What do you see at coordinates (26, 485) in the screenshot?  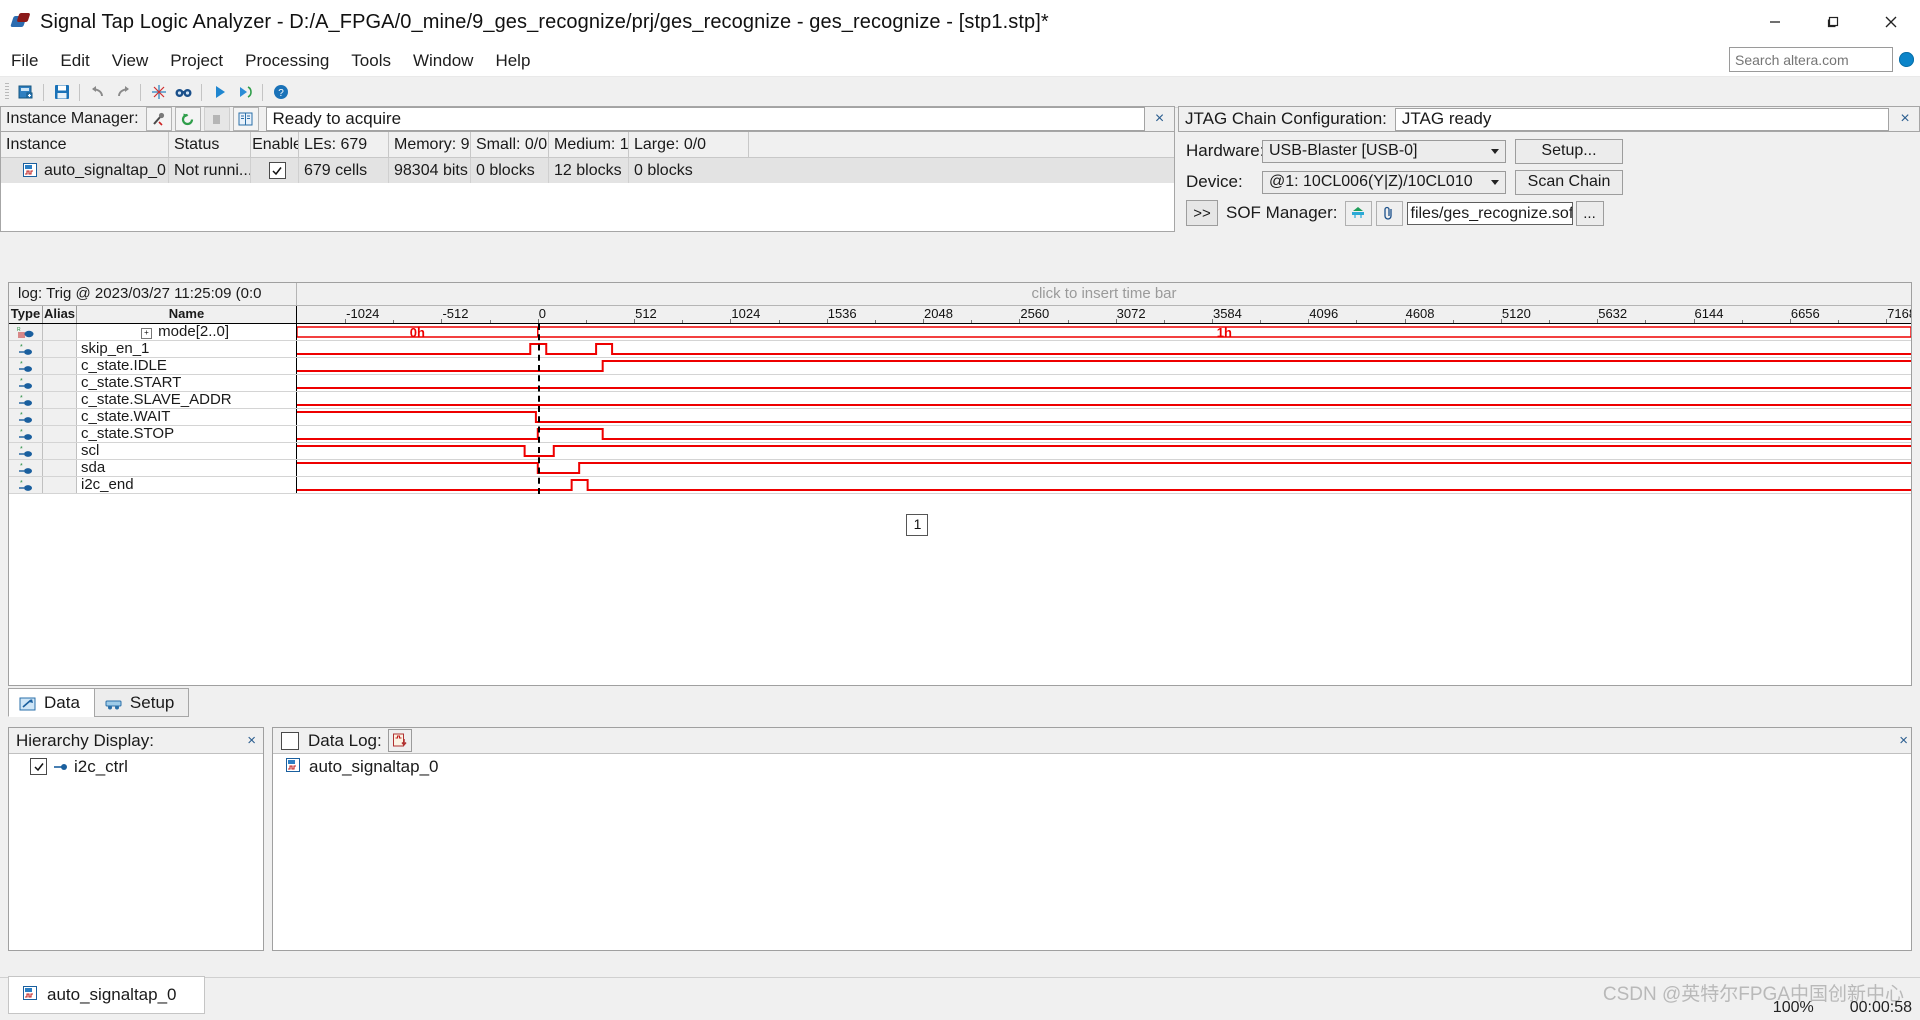 I see `combinational-icon: *` at bounding box center [26, 485].